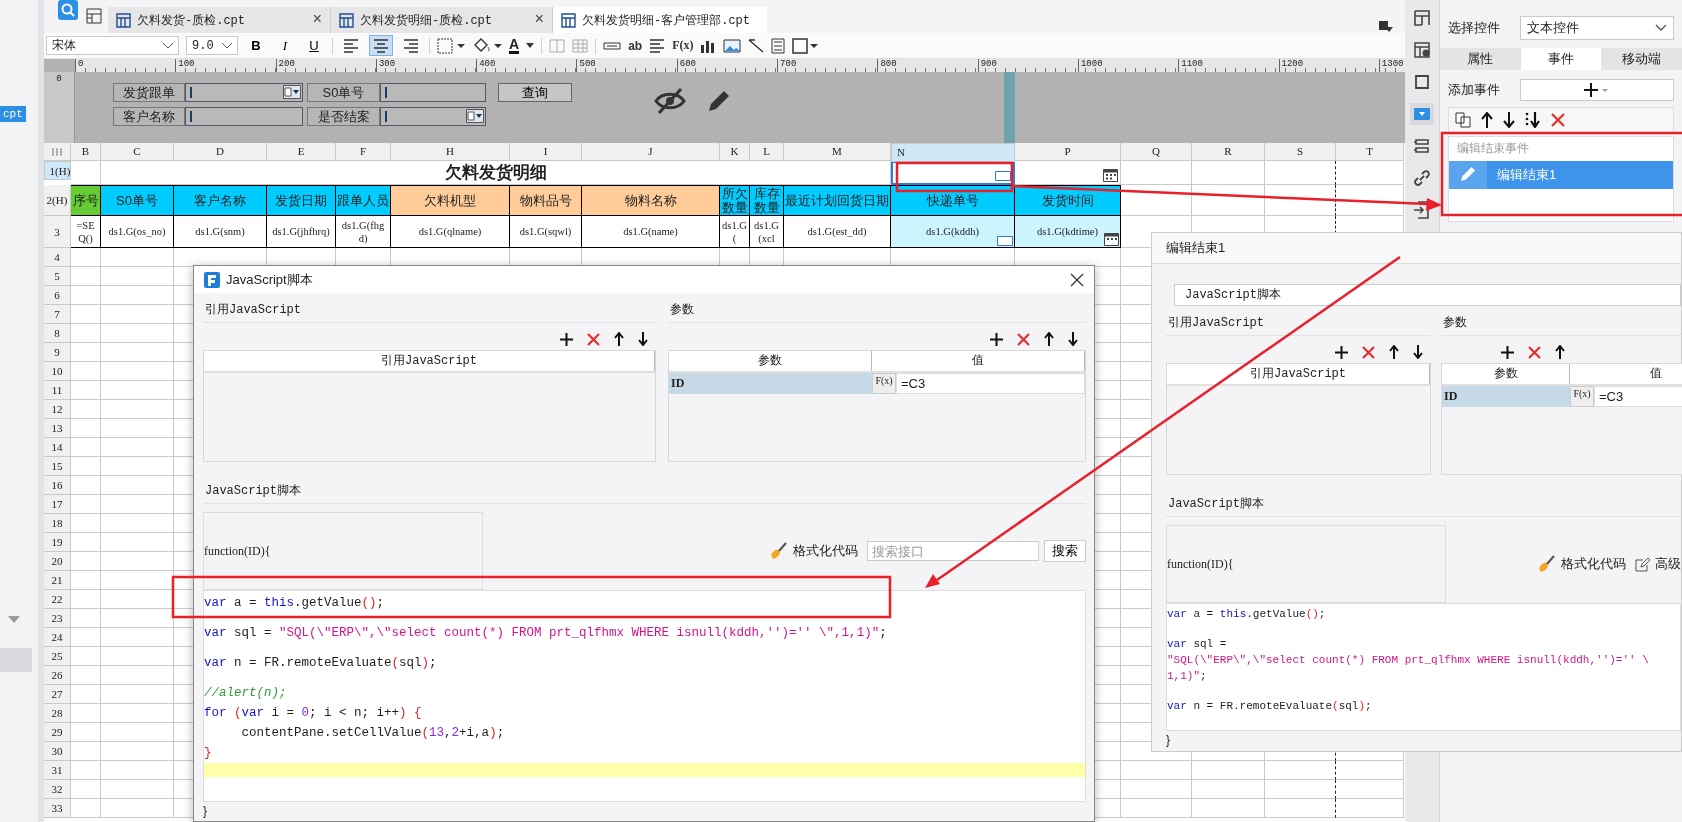 The width and height of the screenshot is (1682, 822). Describe the element at coordinates (767, 152) in the screenshot. I see `column-header: L` at that location.